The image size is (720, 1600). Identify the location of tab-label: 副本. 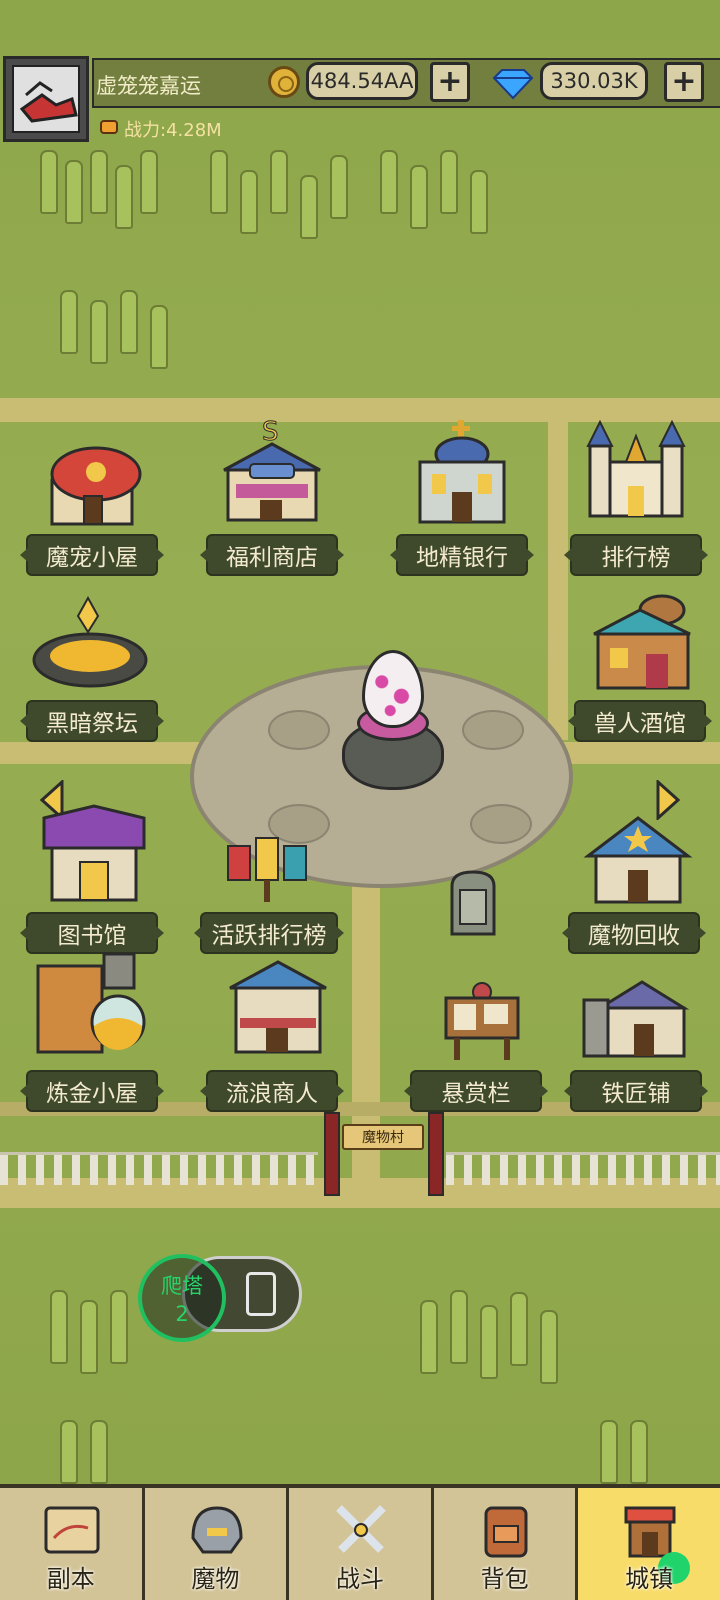
(70, 1579).